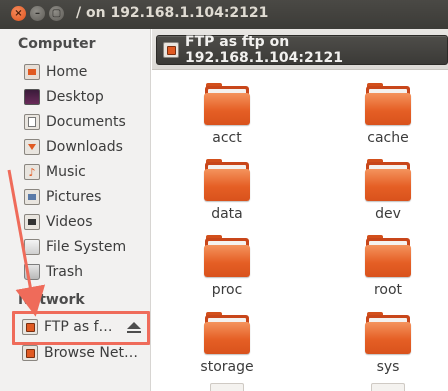 Image resolution: width=448 pixels, height=391 pixels. What do you see at coordinates (81, 328) in the screenshot?
I see `annotation-highlight-box` at bounding box center [81, 328].